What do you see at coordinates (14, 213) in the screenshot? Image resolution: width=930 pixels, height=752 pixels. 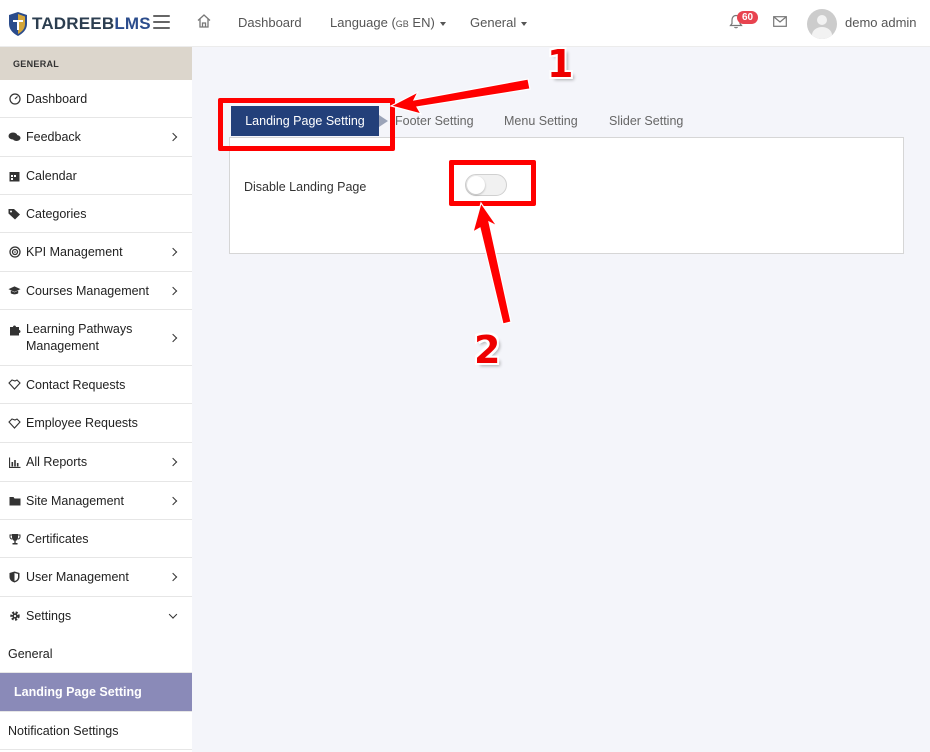 I see `tags-icon` at bounding box center [14, 213].